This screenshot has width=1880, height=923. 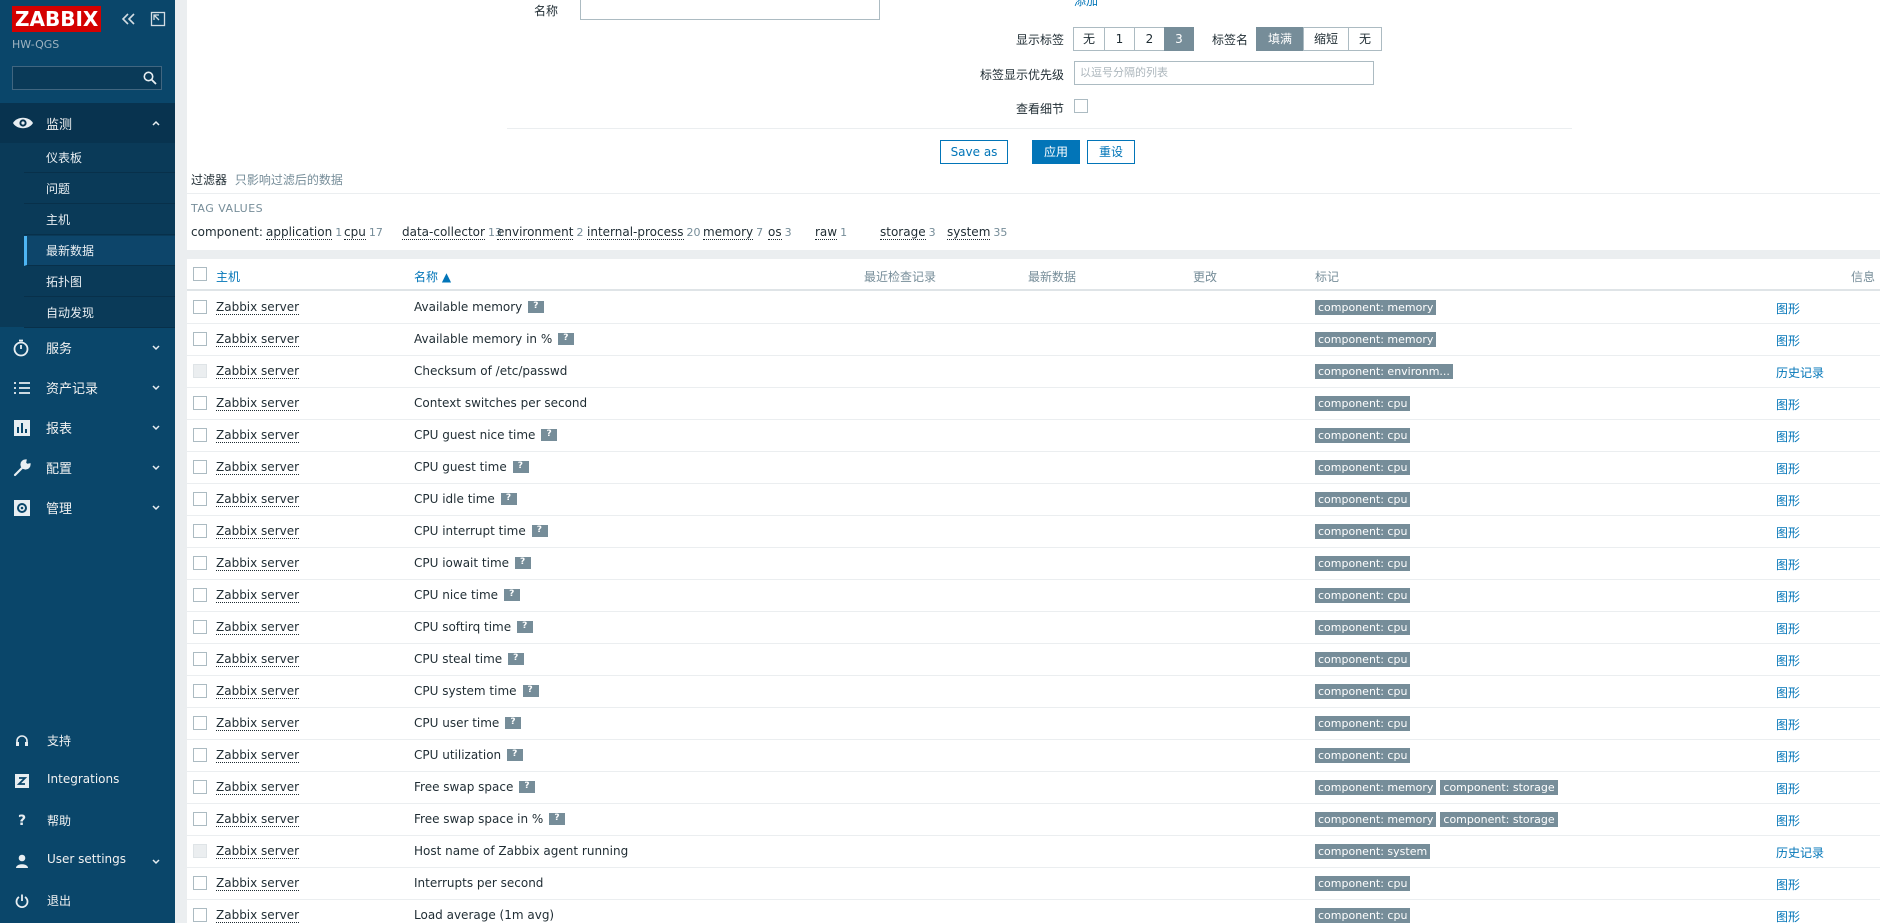 What do you see at coordinates (443, 232) in the screenshot?
I see `tag-value-name: data-collector` at bounding box center [443, 232].